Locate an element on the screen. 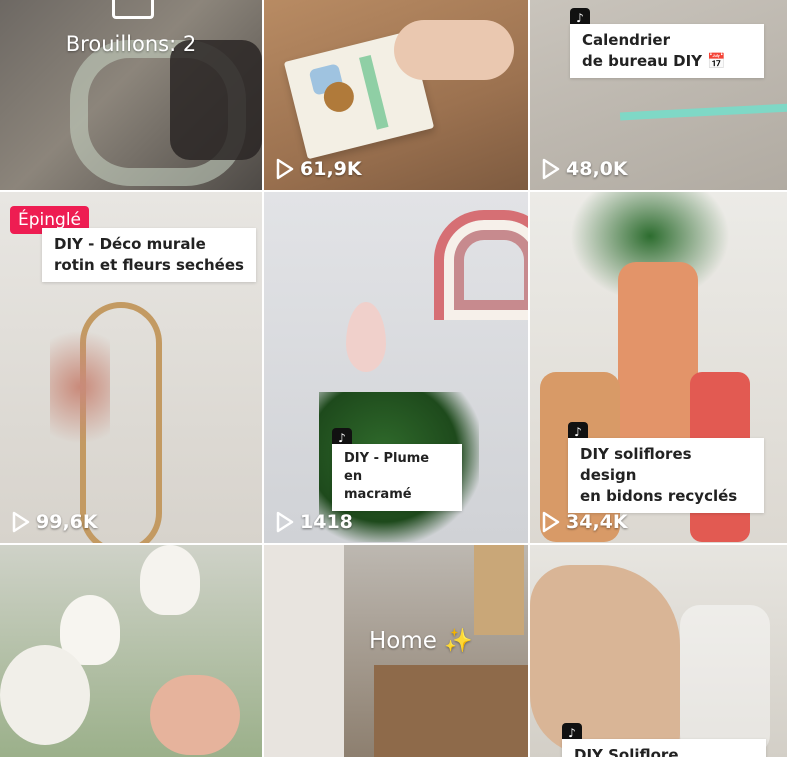  view-count: 61,9K is located at coordinates (319, 169).